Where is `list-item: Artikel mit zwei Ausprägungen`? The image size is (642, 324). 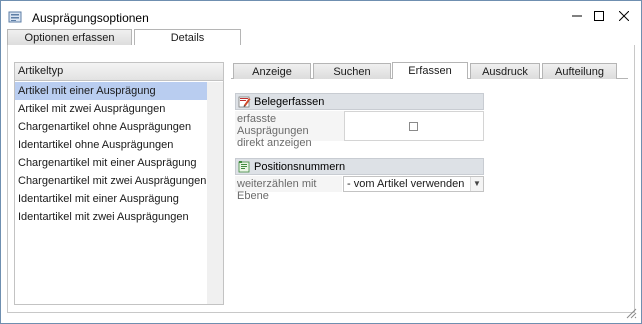
list-item: Artikel mit zwei Ausprägungen is located at coordinates (111, 109).